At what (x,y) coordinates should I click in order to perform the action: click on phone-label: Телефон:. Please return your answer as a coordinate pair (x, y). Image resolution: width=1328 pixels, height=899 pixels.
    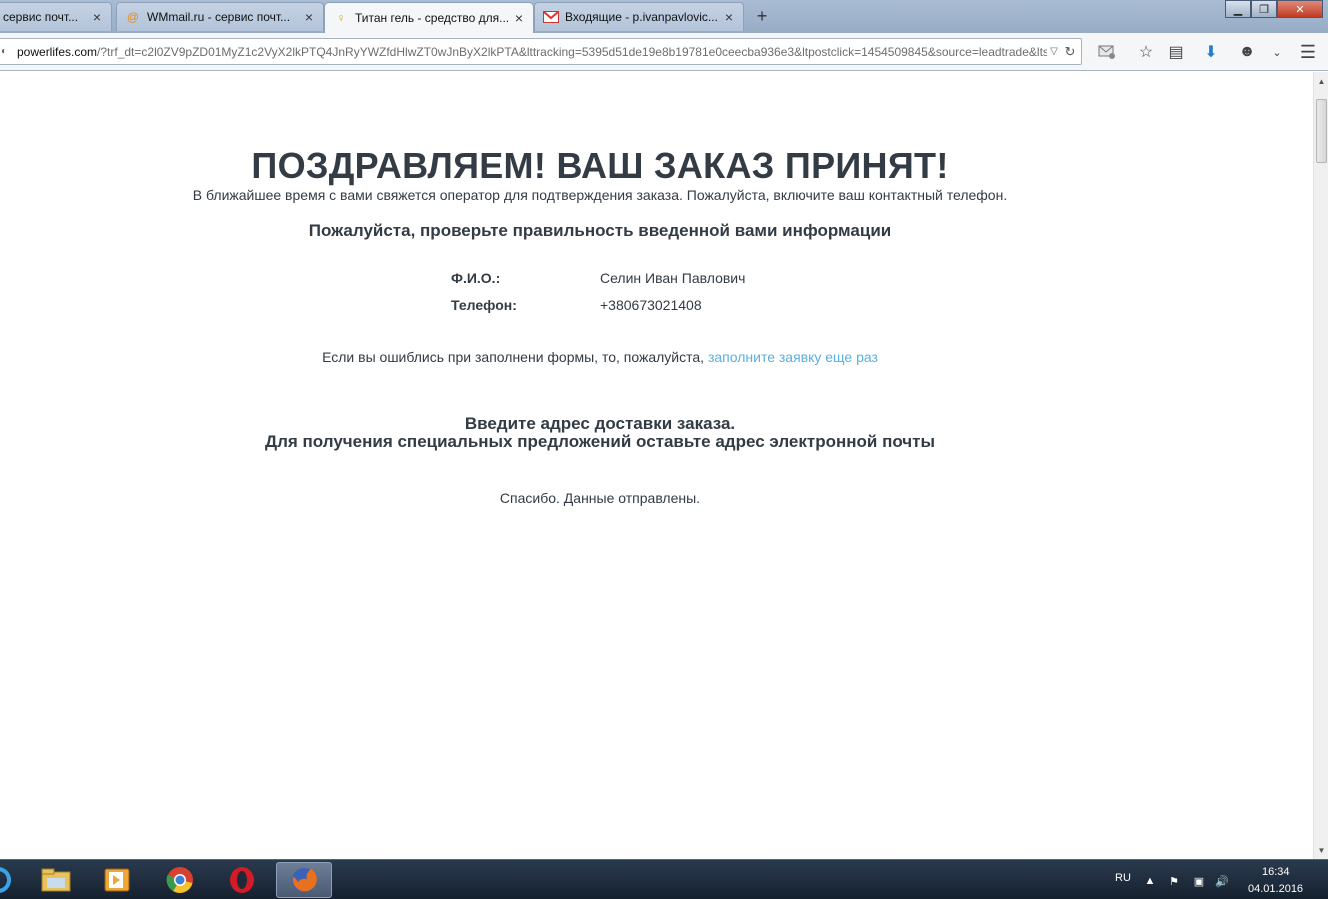
    Looking at the image, I should click on (484, 305).